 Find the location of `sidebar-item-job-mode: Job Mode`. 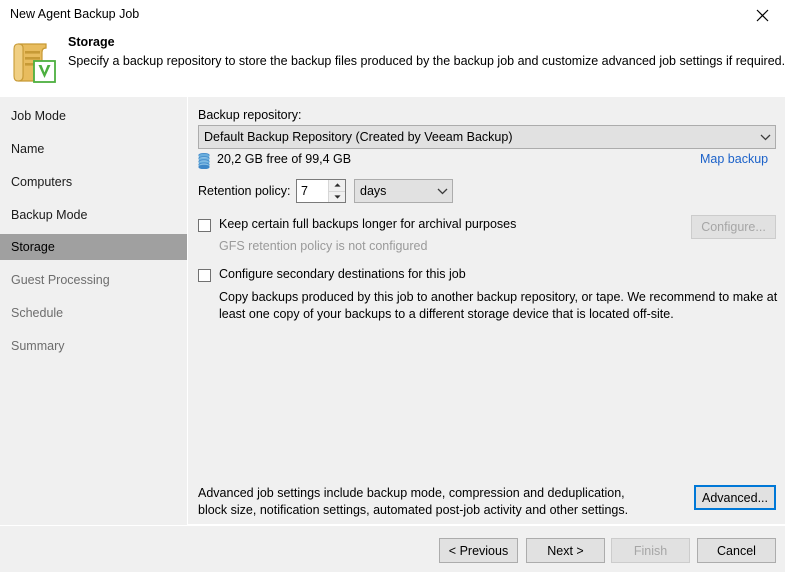

sidebar-item-job-mode: Job Mode is located at coordinates (93, 116).